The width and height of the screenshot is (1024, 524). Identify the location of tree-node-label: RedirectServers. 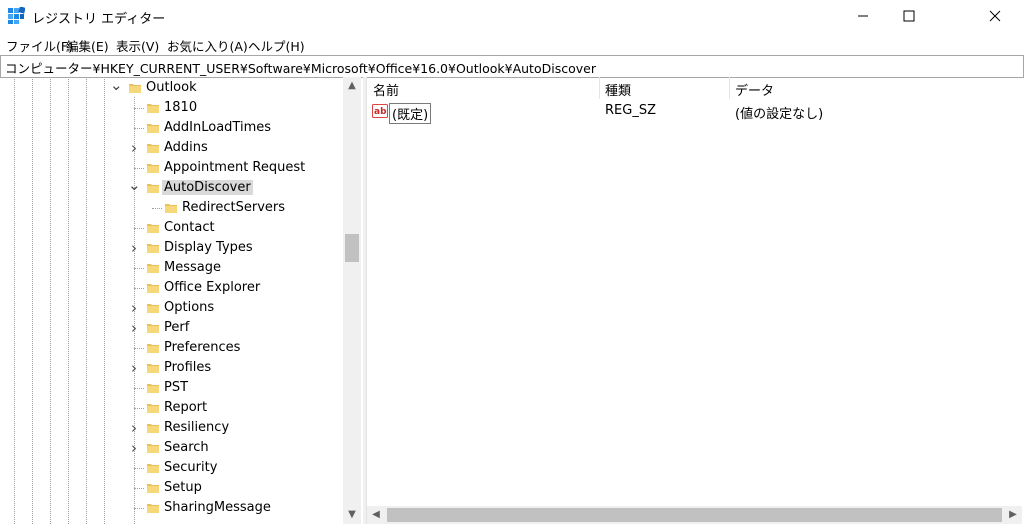
(234, 207).